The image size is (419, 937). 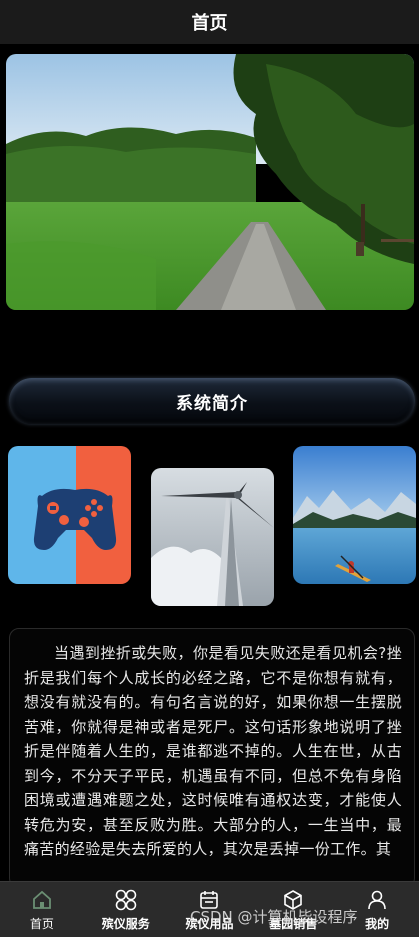 I want to click on section-title: 系统简介, so click(x=212, y=403).